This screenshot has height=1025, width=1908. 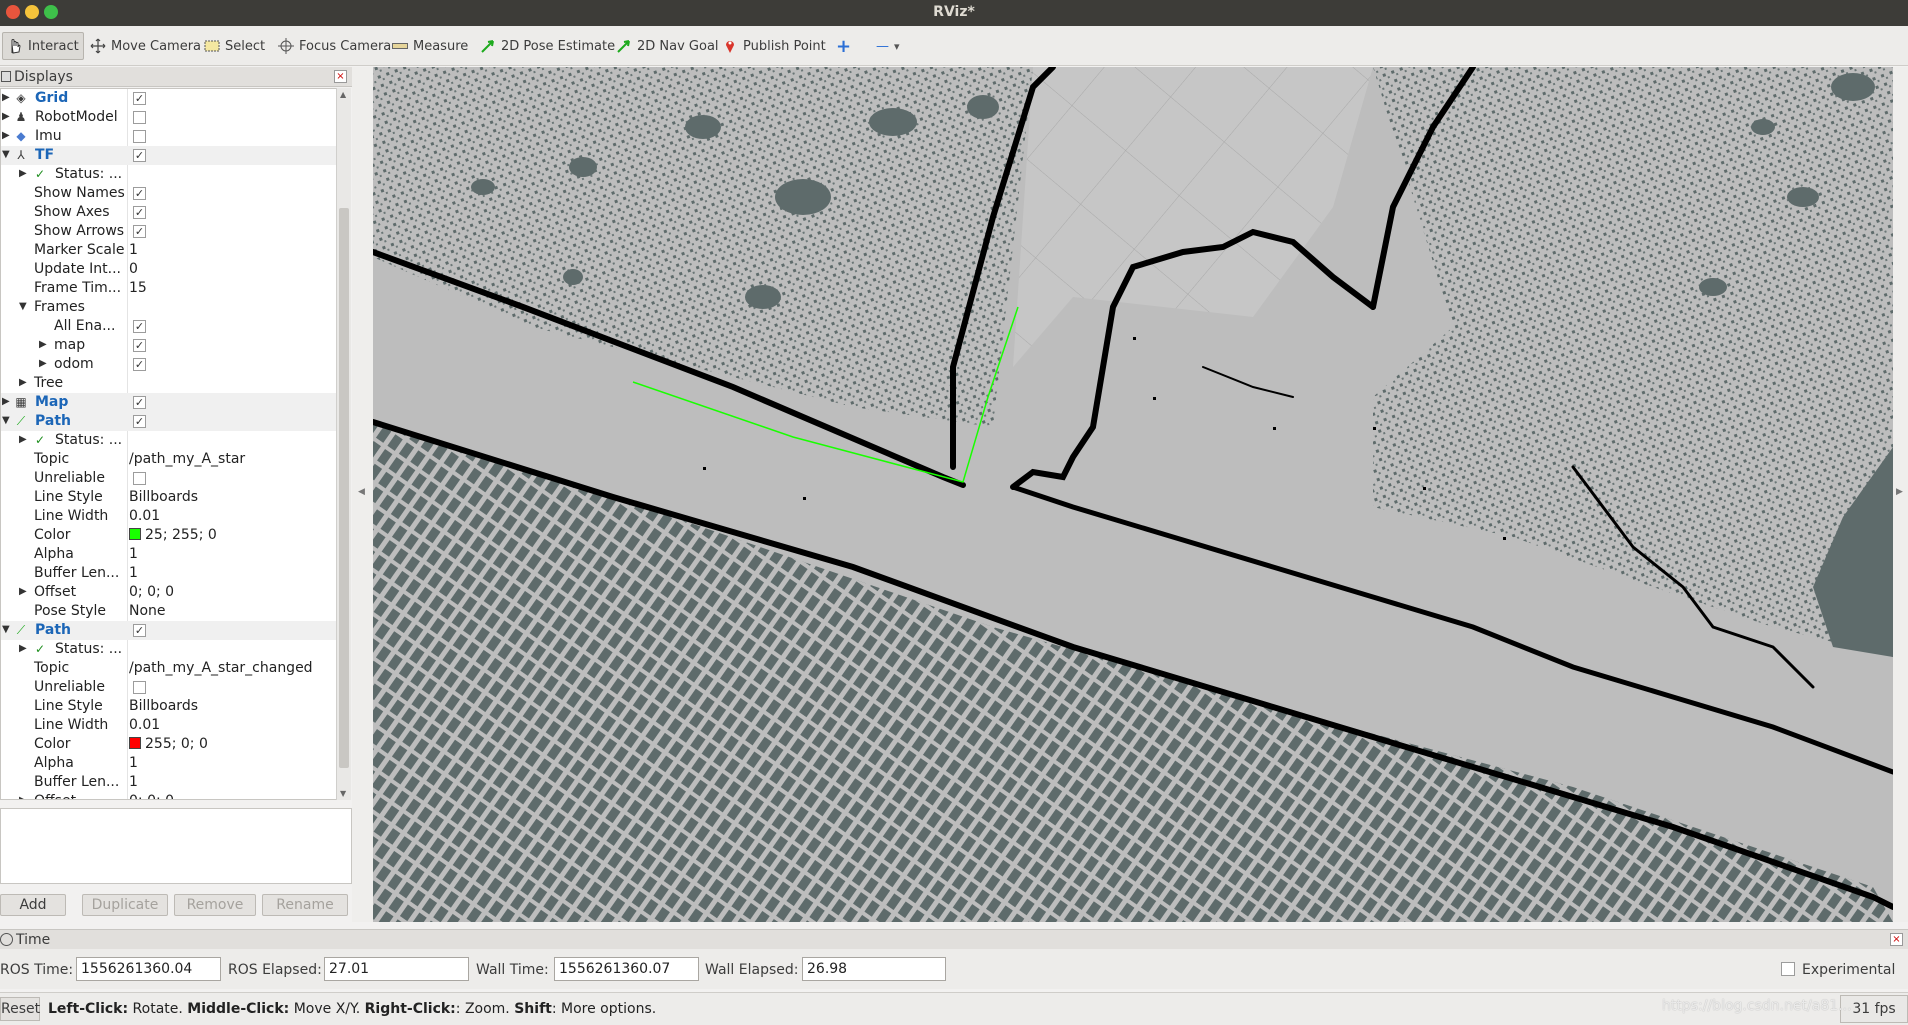 What do you see at coordinates (139, 345) in the screenshot?
I see `frame-map-checkbox: ✓` at bounding box center [139, 345].